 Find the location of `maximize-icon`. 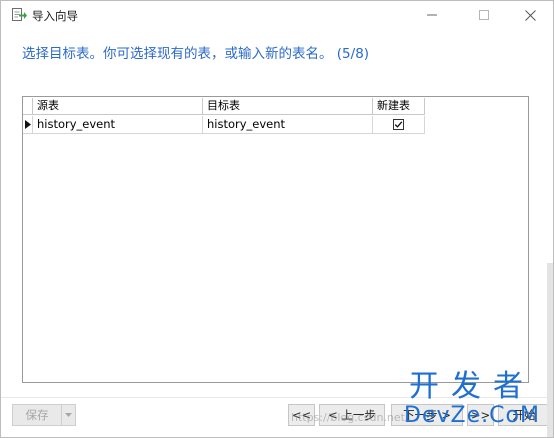

maximize-icon is located at coordinates (484, 15).